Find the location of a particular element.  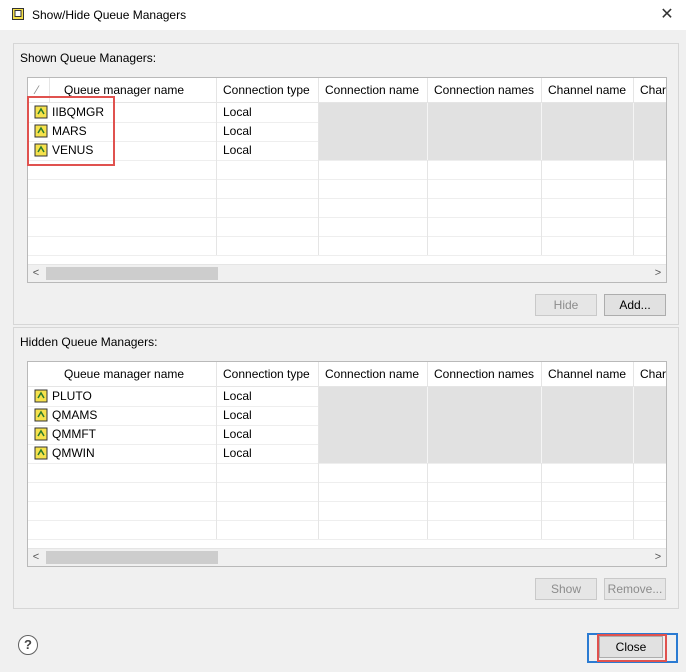

hidden-group-label: Hidden Queue Managers: is located at coordinates (89, 342).